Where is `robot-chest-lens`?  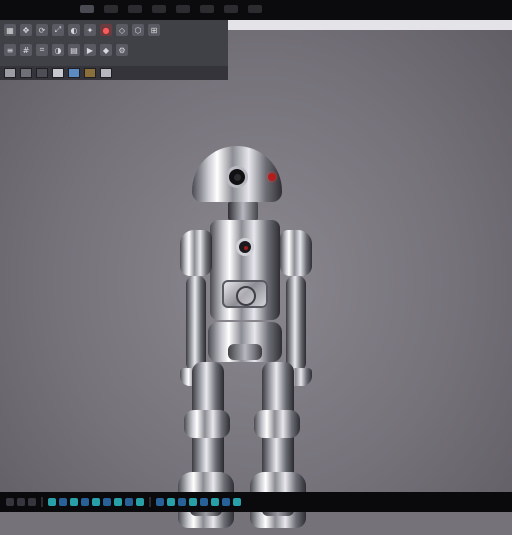 robot-chest-lens is located at coordinates (245, 247).